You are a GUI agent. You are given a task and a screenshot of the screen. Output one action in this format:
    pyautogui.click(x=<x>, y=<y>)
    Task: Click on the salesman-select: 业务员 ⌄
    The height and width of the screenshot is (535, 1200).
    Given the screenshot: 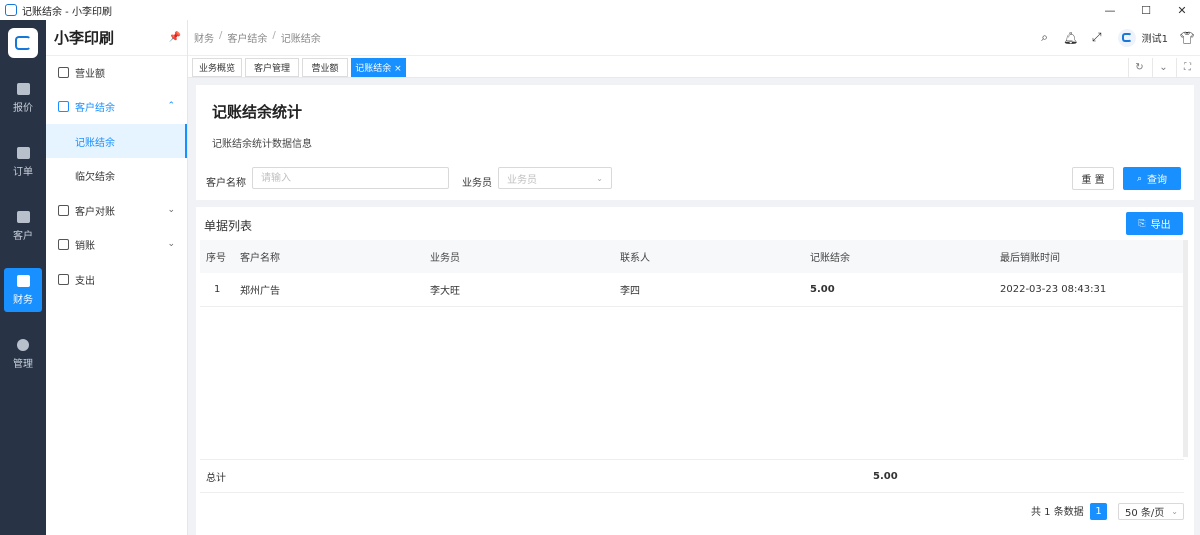 What is the action you would take?
    pyautogui.click(x=555, y=178)
    